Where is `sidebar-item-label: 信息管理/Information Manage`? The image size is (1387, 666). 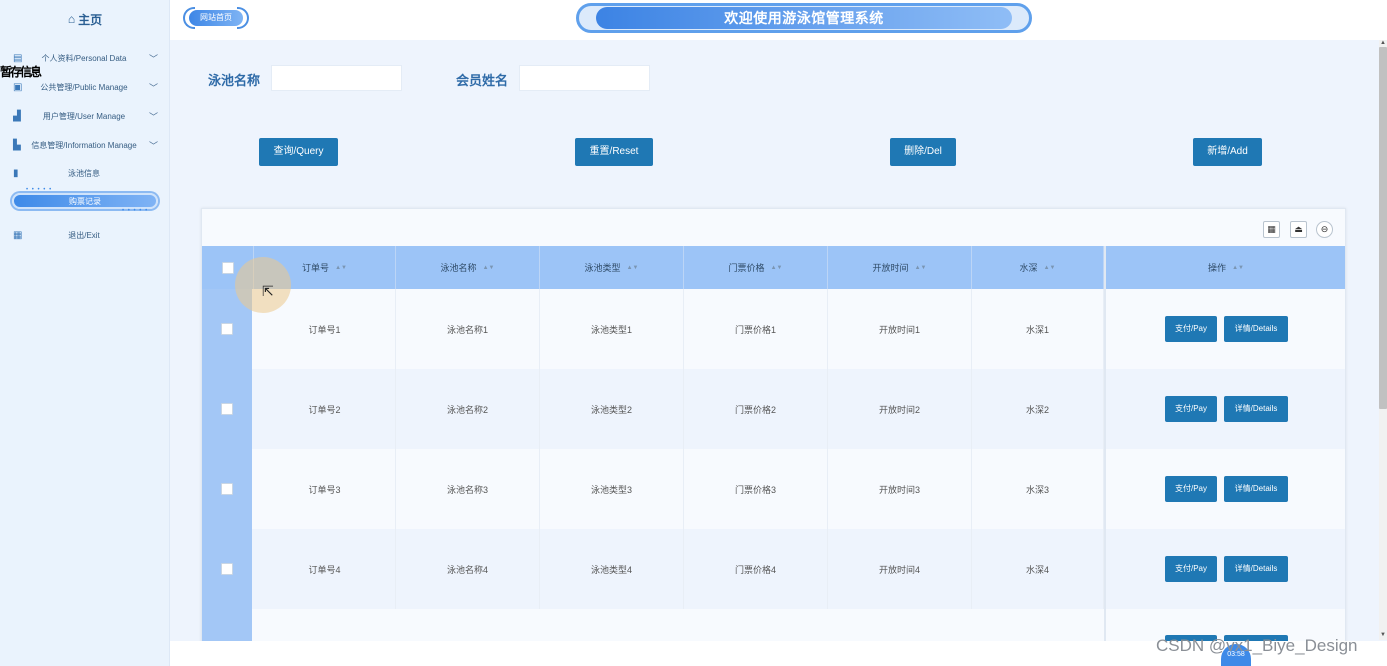 sidebar-item-label: 信息管理/Information Manage is located at coordinates (84, 145).